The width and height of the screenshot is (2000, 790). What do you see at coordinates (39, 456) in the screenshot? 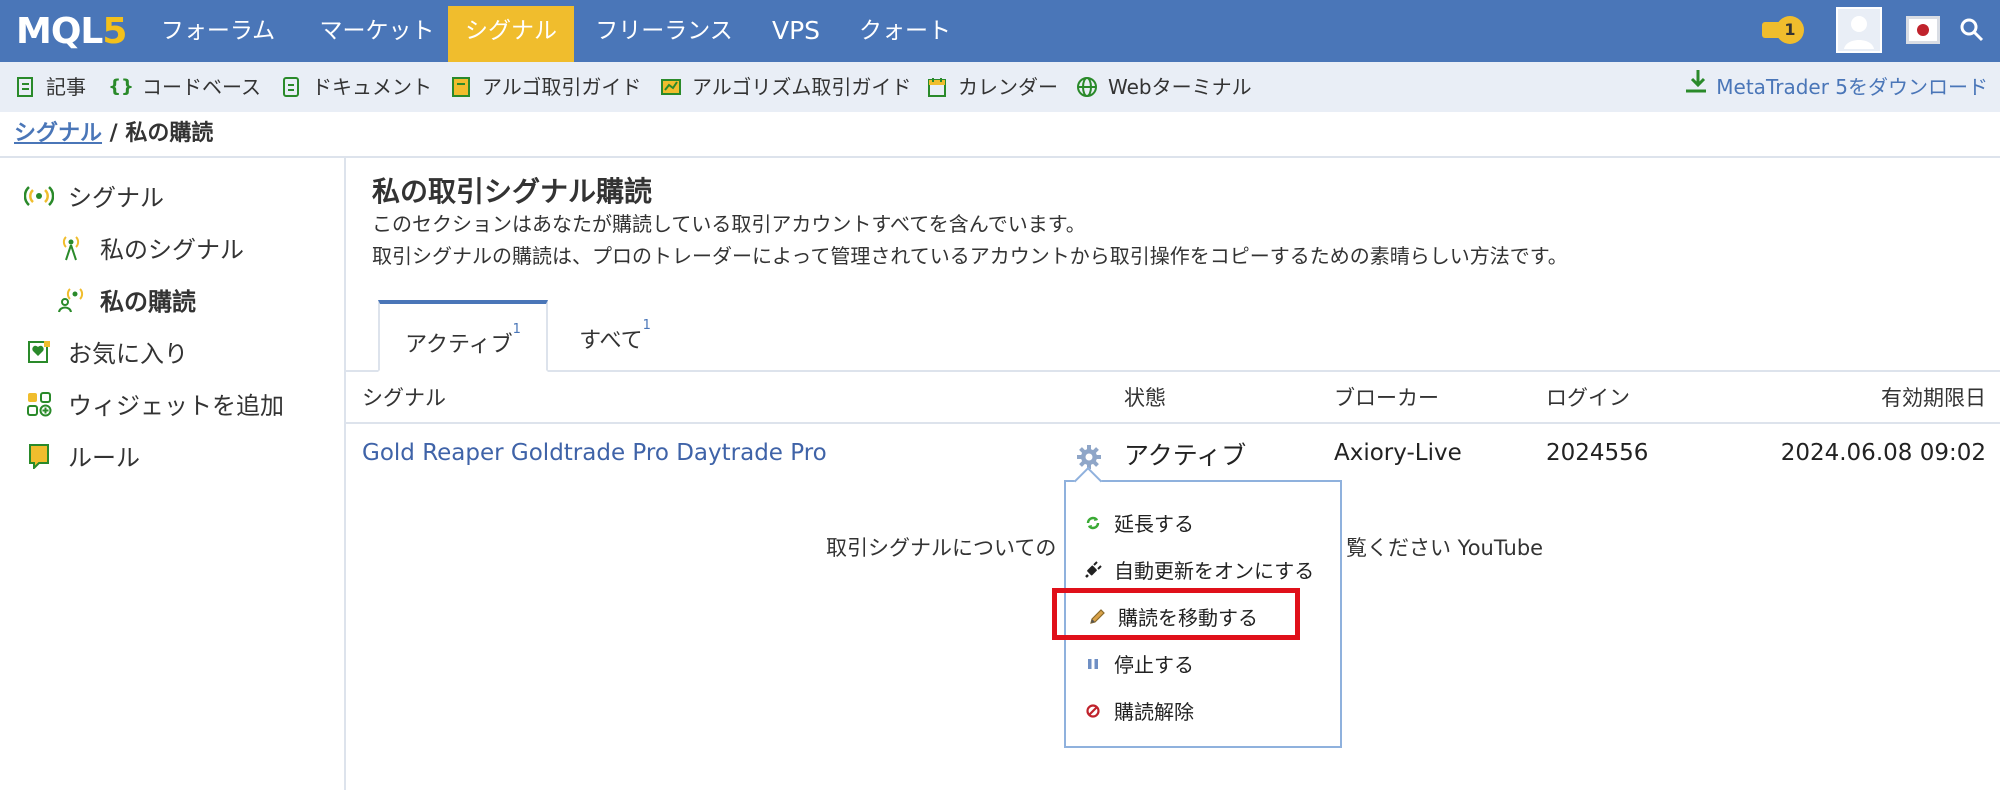
I see `rules-icon` at bounding box center [39, 456].